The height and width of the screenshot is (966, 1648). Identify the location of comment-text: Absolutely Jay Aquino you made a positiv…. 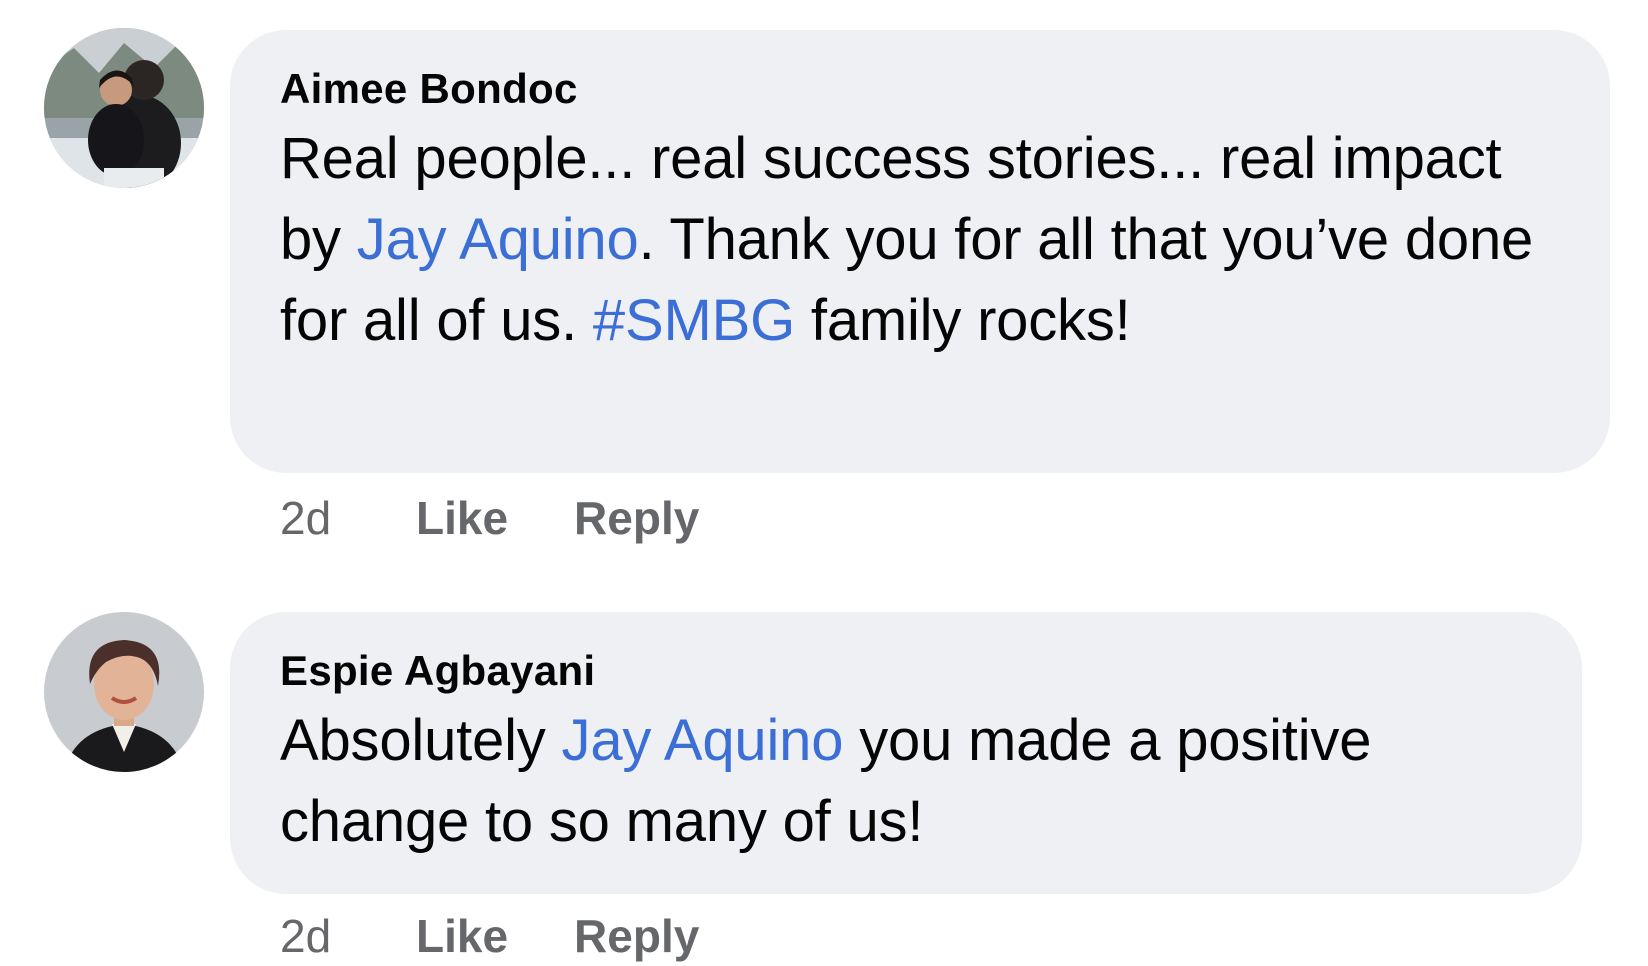
(826, 781).